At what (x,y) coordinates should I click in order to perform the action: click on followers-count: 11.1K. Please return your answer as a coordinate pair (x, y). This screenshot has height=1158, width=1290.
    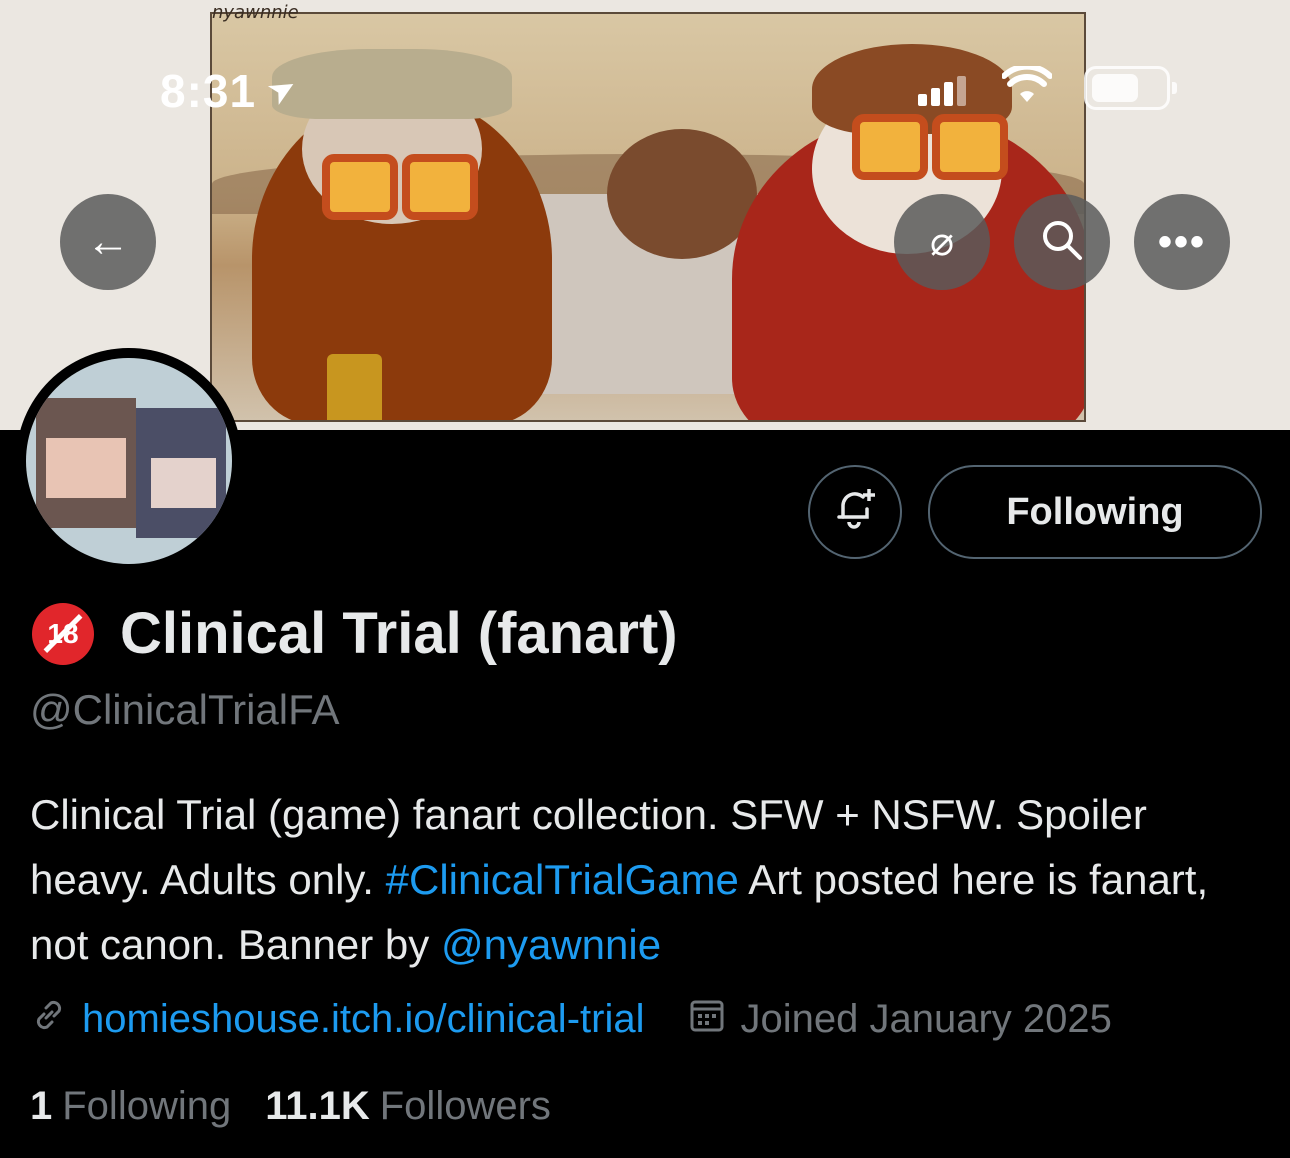
    Looking at the image, I should click on (317, 1106).